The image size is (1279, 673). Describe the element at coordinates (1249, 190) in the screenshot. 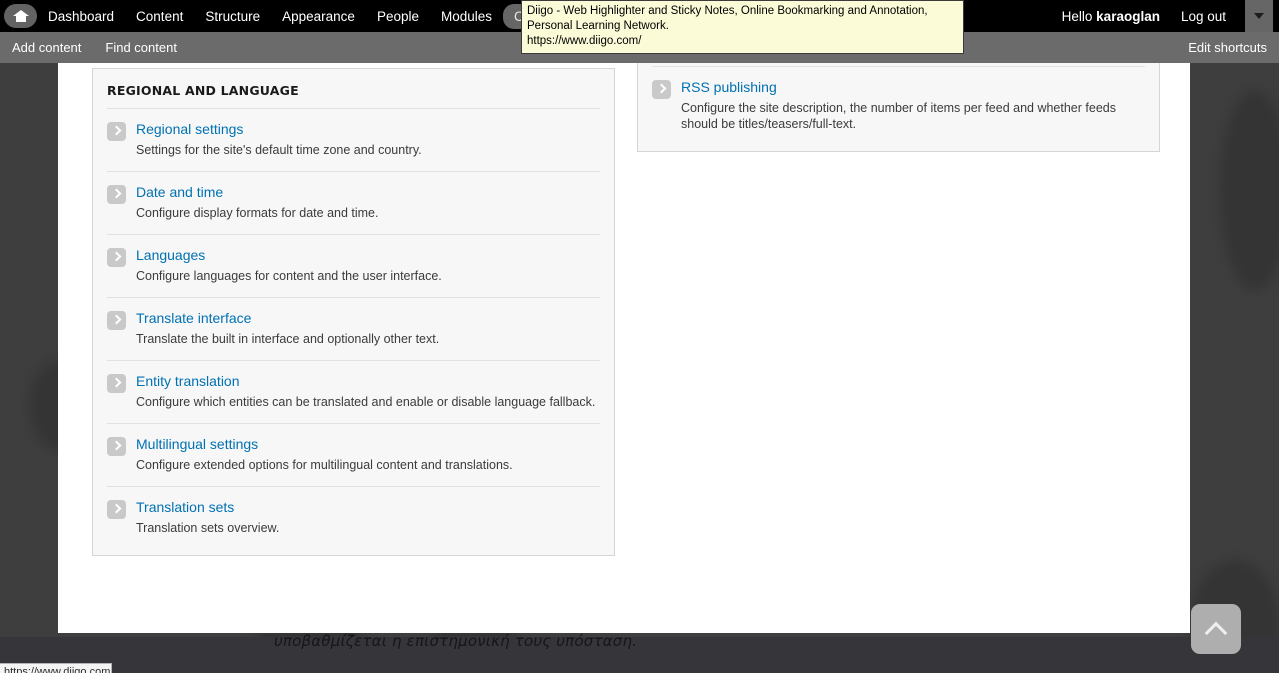

I see `background-shape` at that location.